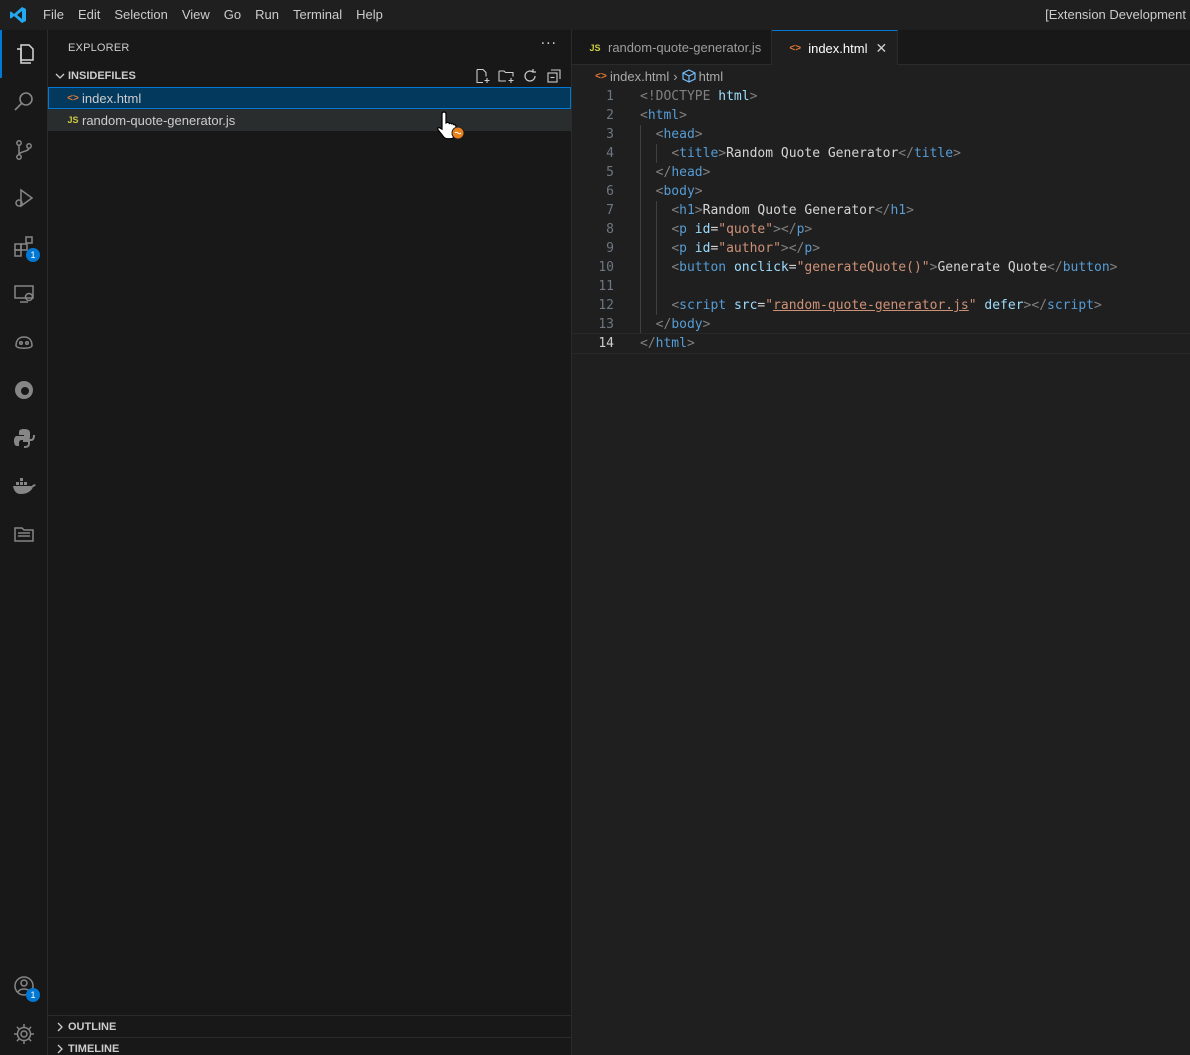  What do you see at coordinates (309, 98) in the screenshot?
I see `file-item-index-html: <> index.html` at bounding box center [309, 98].